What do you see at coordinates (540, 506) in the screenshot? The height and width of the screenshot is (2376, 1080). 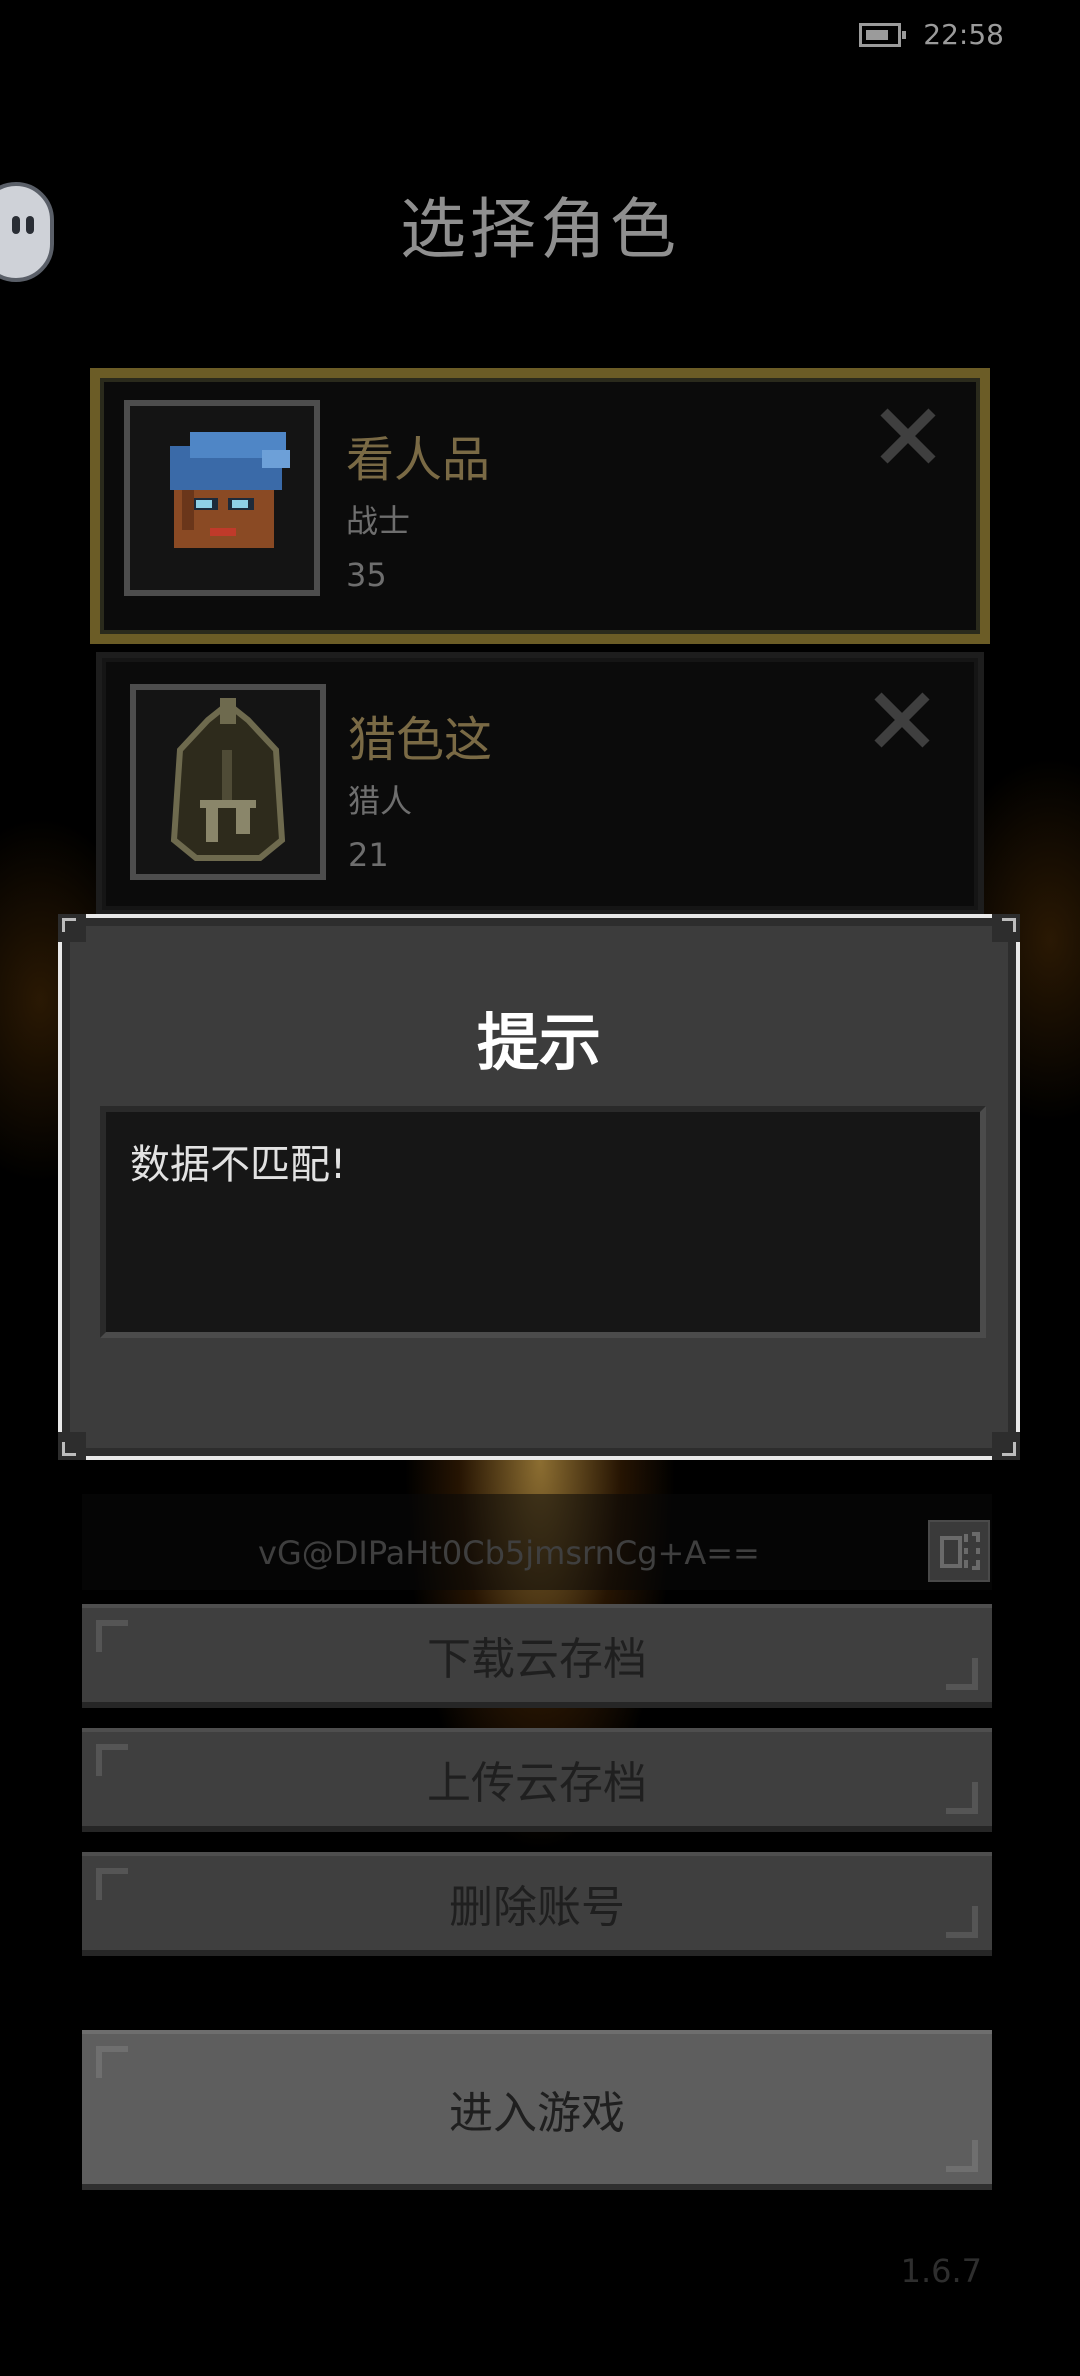 I see `character-card-1: 看人品 战士 35` at bounding box center [540, 506].